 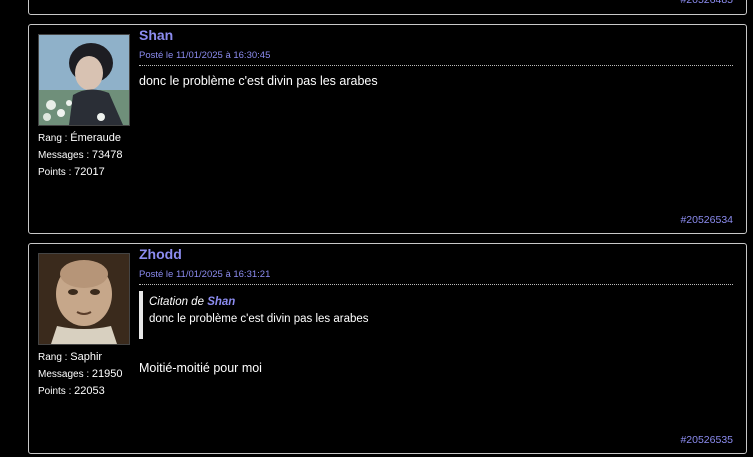 What do you see at coordinates (706, 3) in the screenshot?
I see `post-permalink: #20526485` at bounding box center [706, 3].